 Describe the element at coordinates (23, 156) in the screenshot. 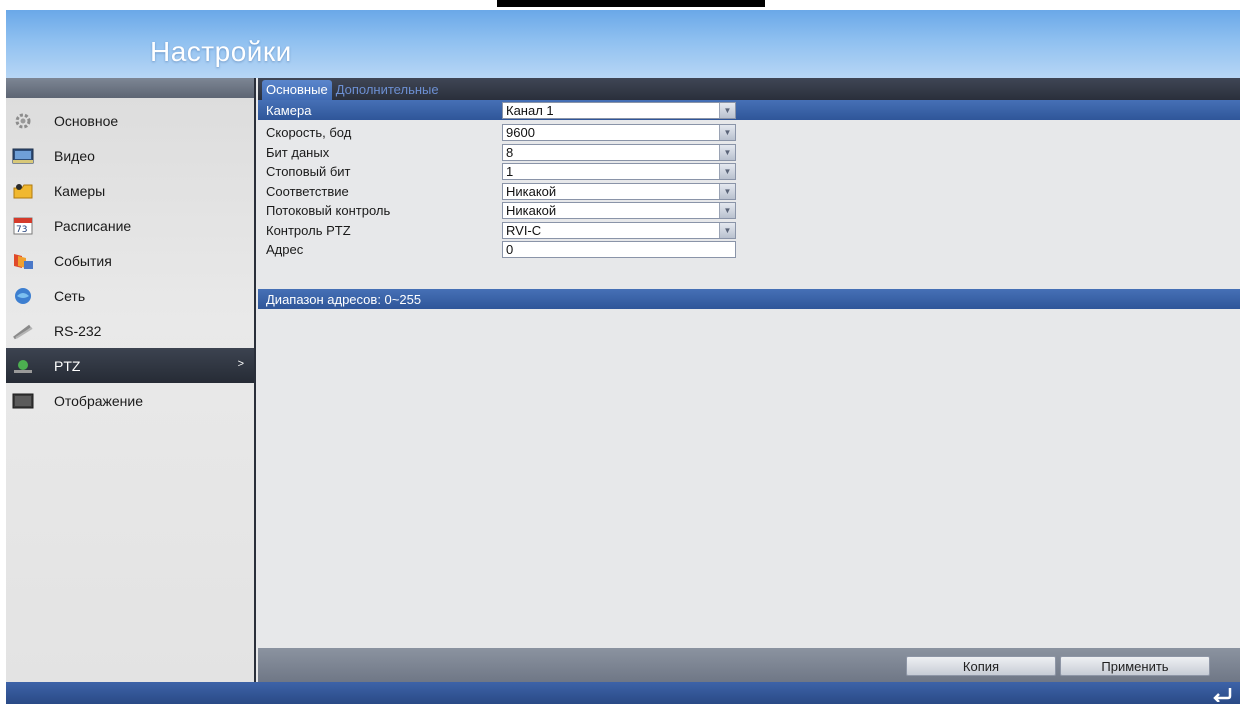

I see `video-icon` at that location.